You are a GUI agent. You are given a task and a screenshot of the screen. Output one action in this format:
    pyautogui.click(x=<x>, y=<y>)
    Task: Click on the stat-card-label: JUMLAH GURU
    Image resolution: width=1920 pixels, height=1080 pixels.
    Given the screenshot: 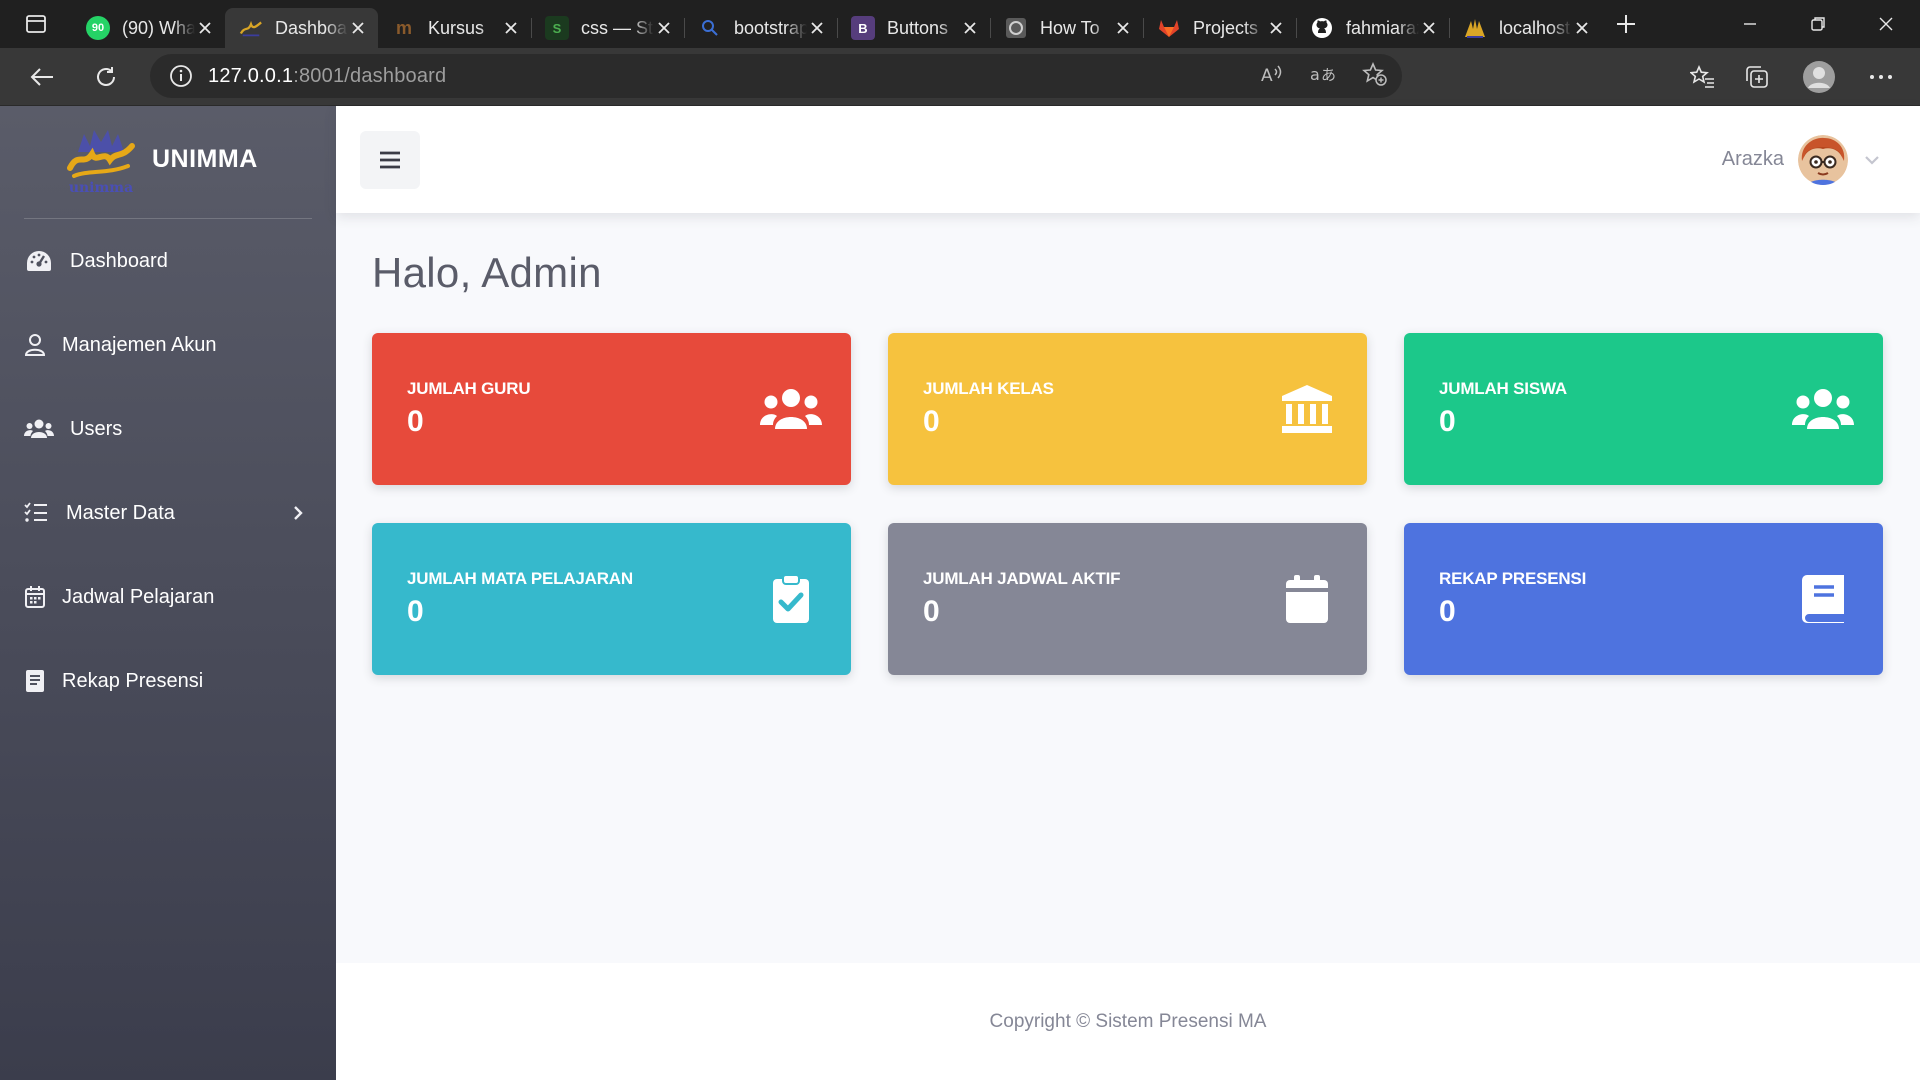 What is the action you would take?
    pyautogui.click(x=469, y=388)
    